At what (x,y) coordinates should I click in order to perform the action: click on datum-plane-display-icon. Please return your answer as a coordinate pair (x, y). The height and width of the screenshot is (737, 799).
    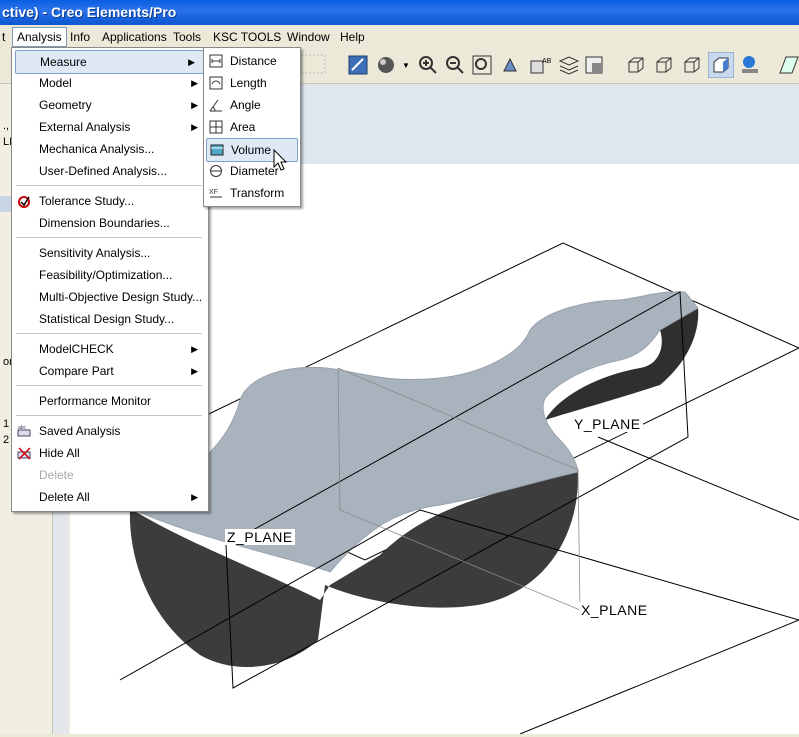
    Looking at the image, I should click on (787, 65).